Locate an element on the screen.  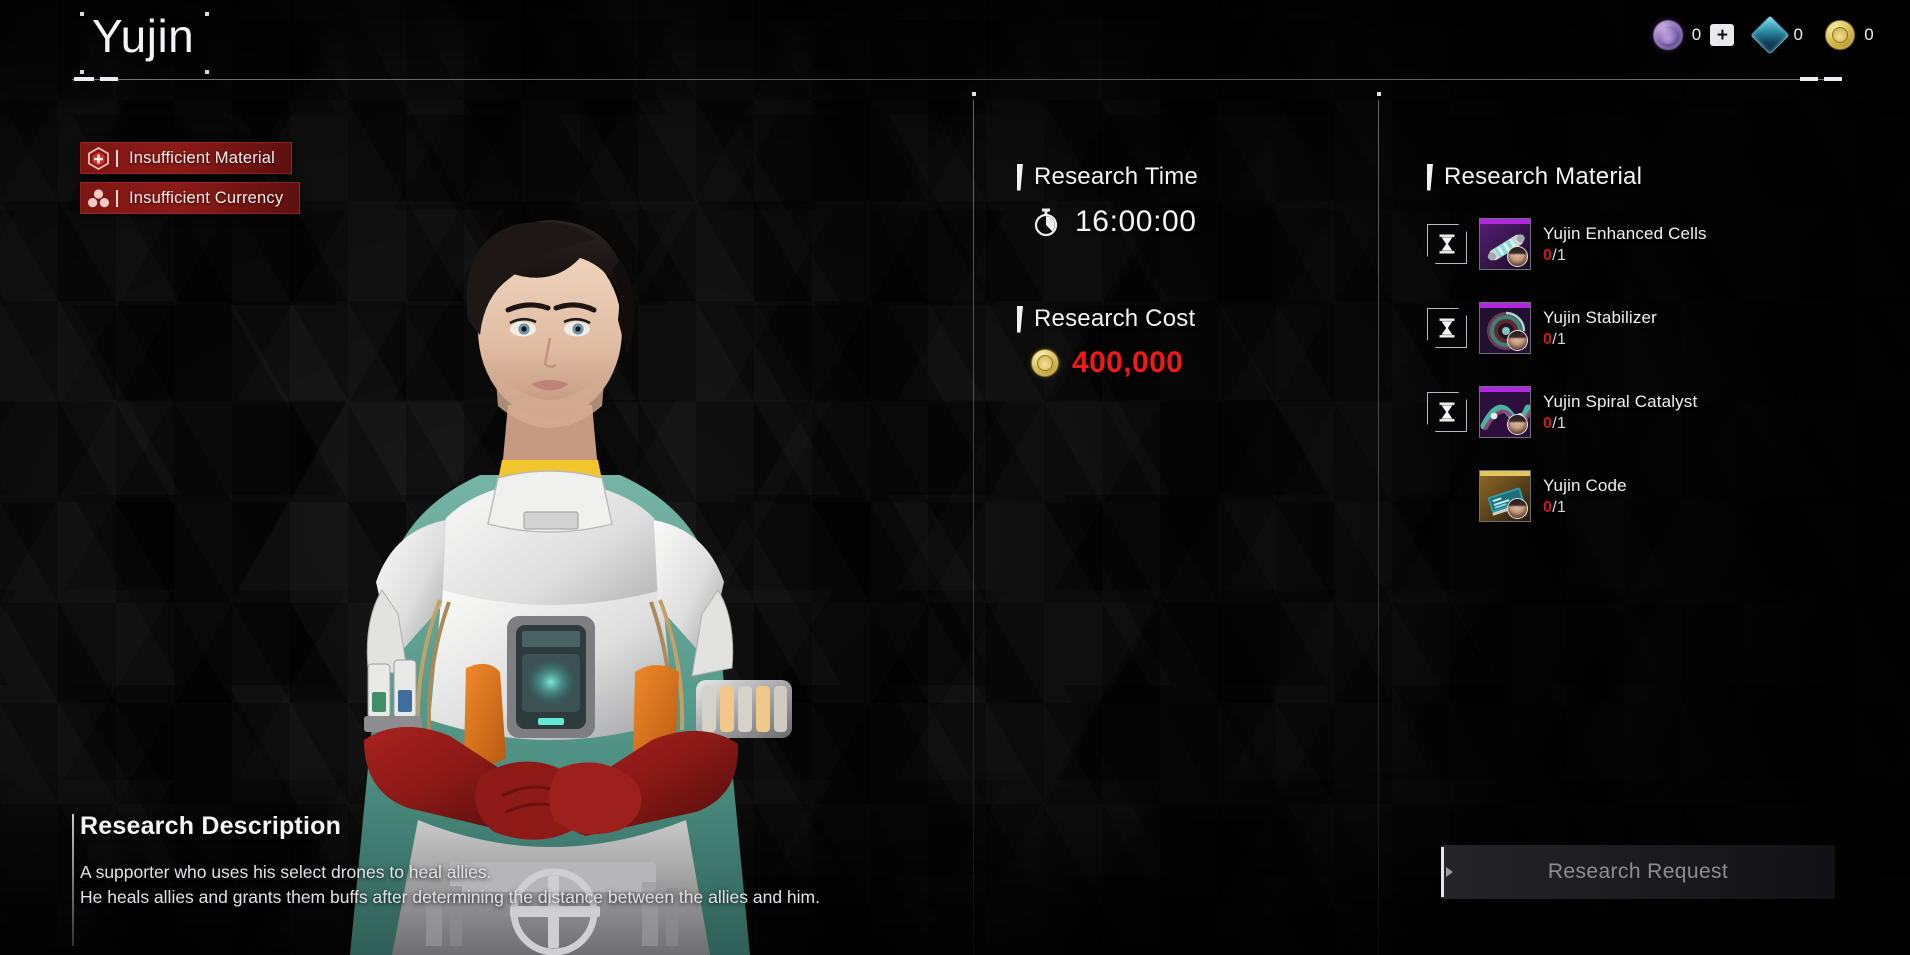
status-badge-insufficient-currency: Insufficient Currency is located at coordinates (190, 198).